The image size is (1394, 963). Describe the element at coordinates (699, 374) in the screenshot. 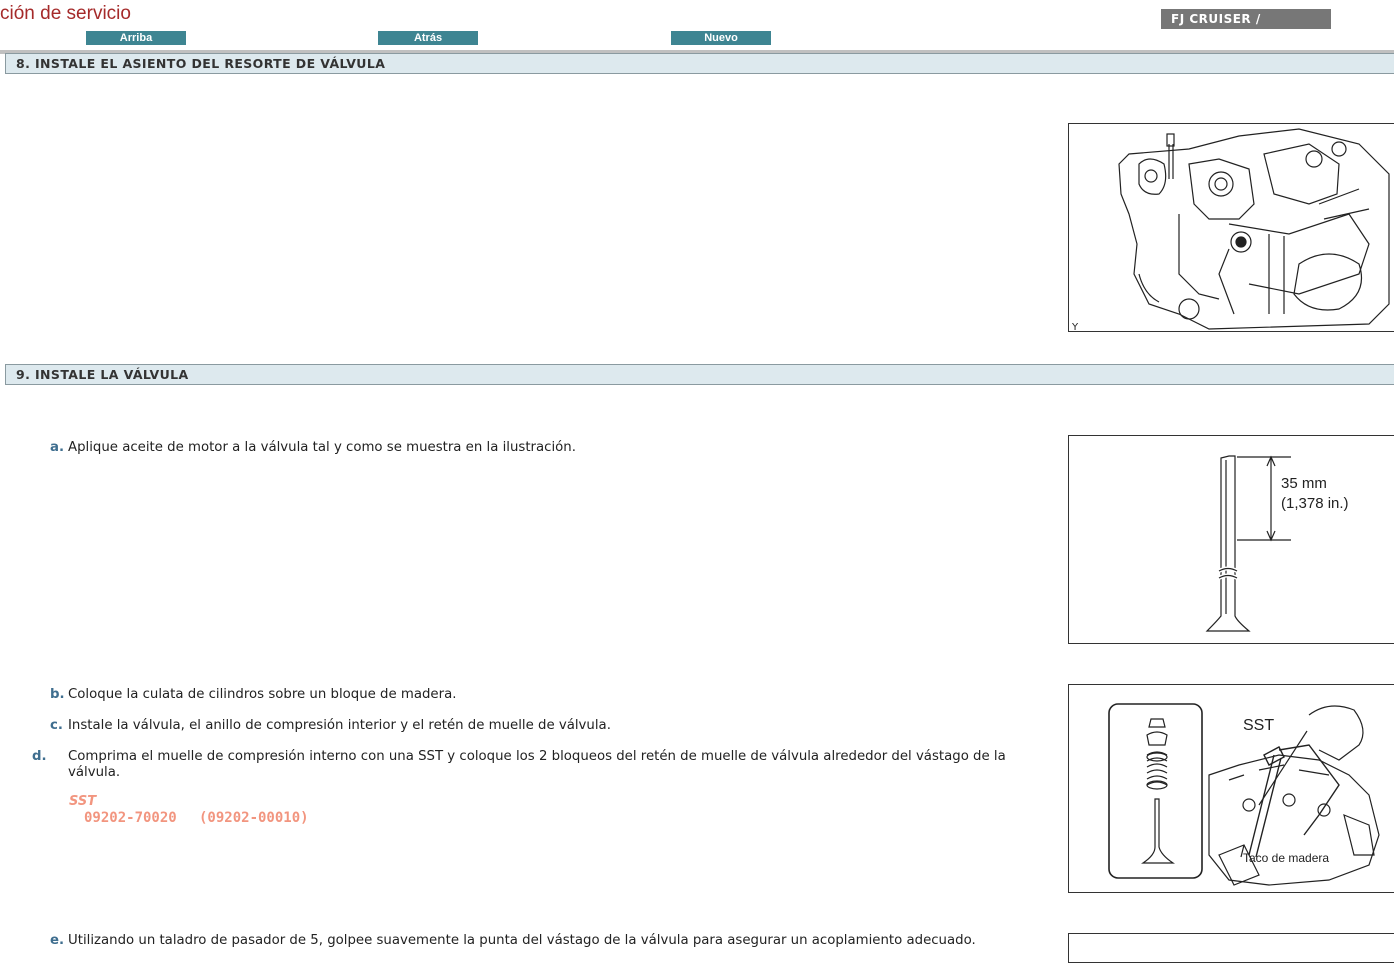

I see `section-9-header: 9. INSTALE LA VÁLVULA` at that location.